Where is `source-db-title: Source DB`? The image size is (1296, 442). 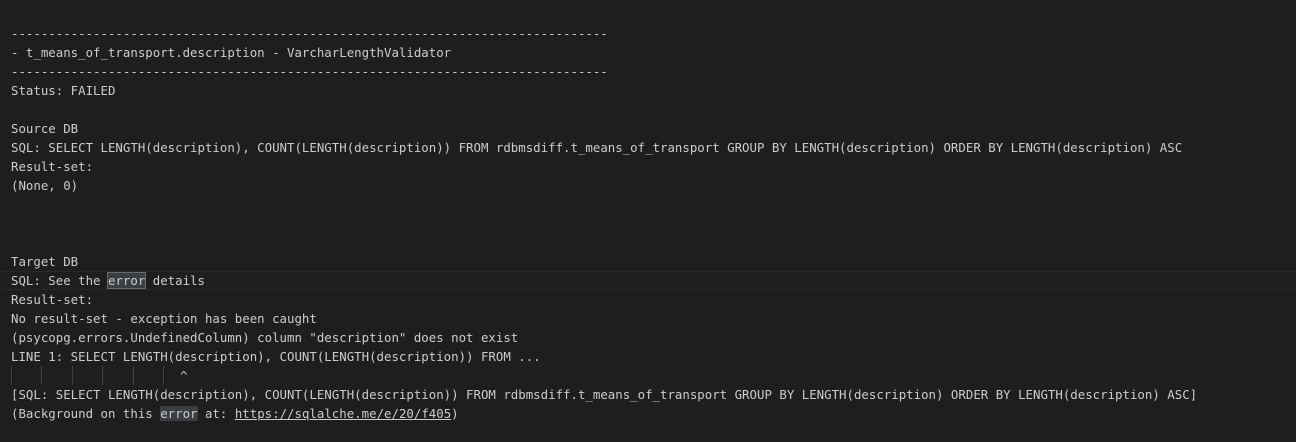 source-db-title: Source DB is located at coordinates (45, 128).